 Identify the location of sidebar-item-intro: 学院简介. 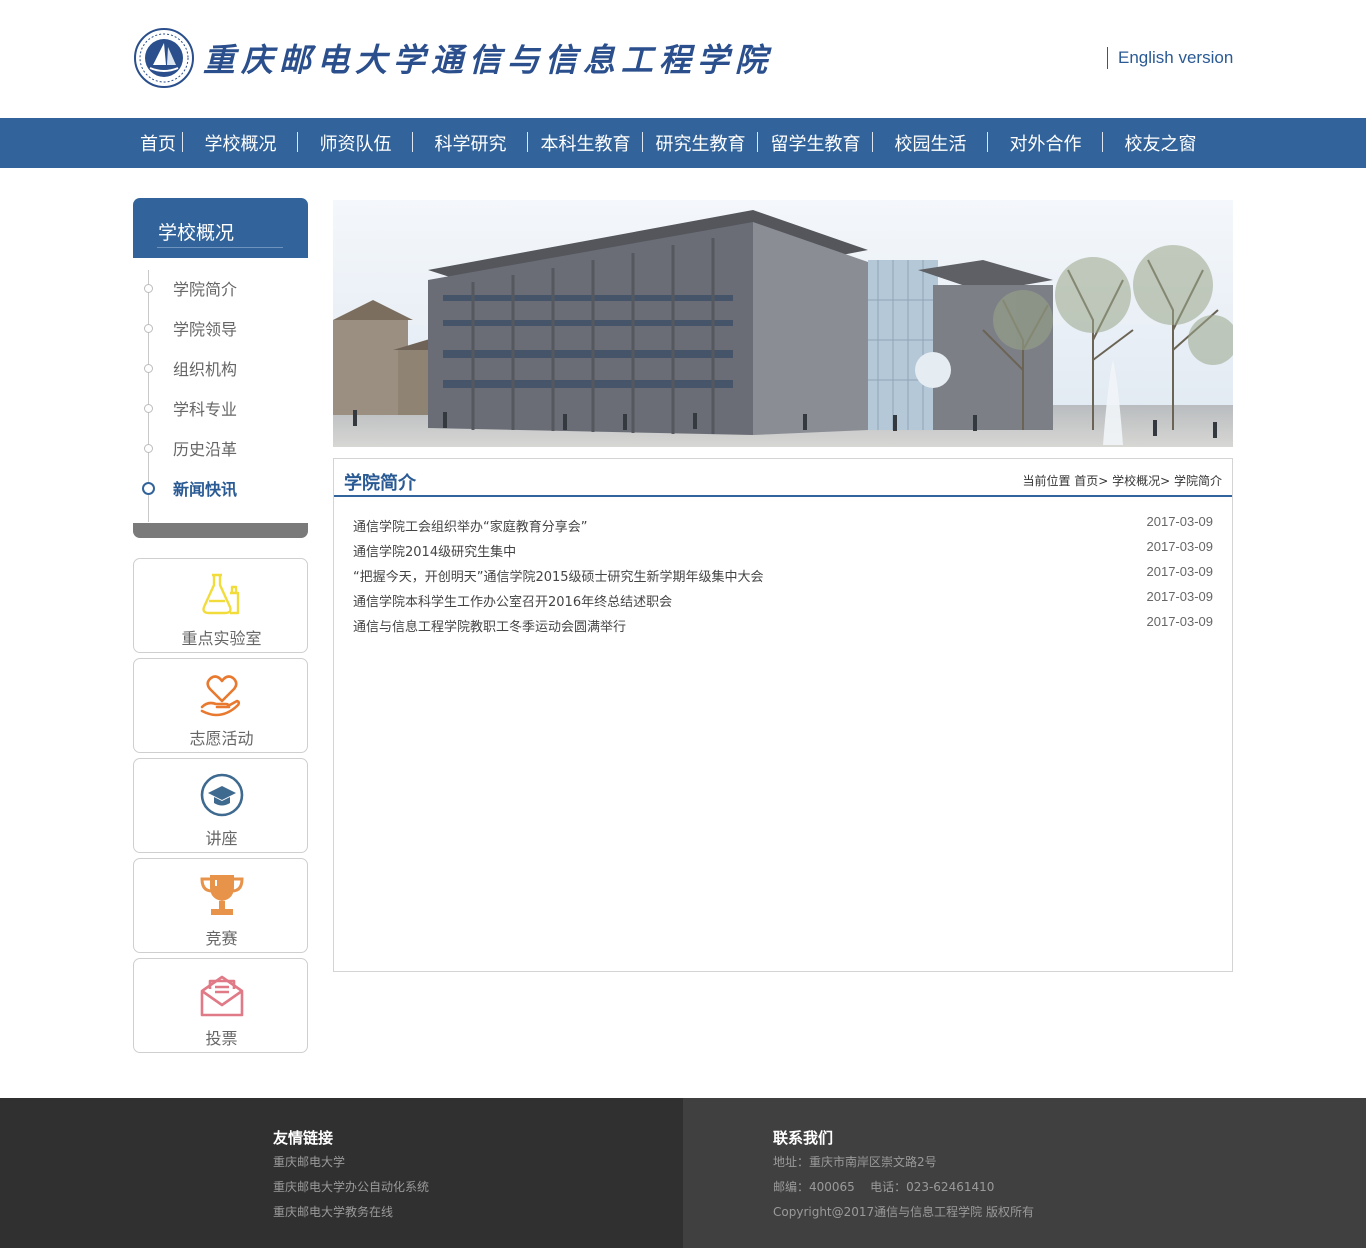
(220, 288).